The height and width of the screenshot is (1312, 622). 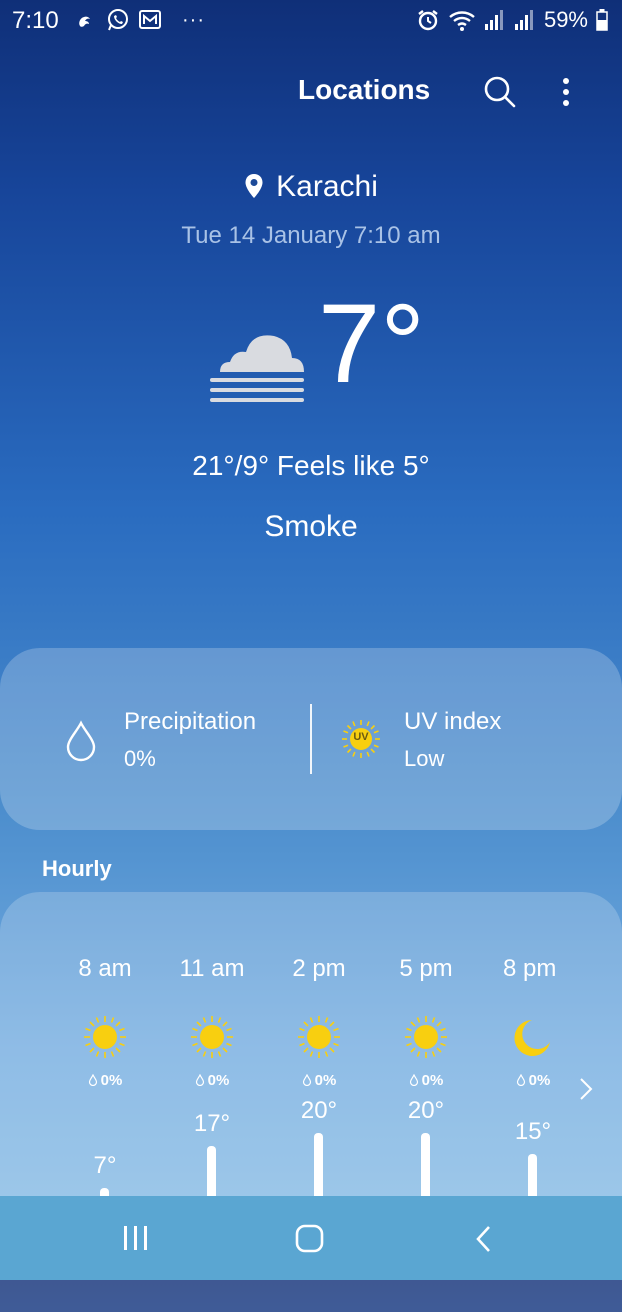 What do you see at coordinates (565, 19) in the screenshot?
I see `battery-percent: 59%` at bounding box center [565, 19].